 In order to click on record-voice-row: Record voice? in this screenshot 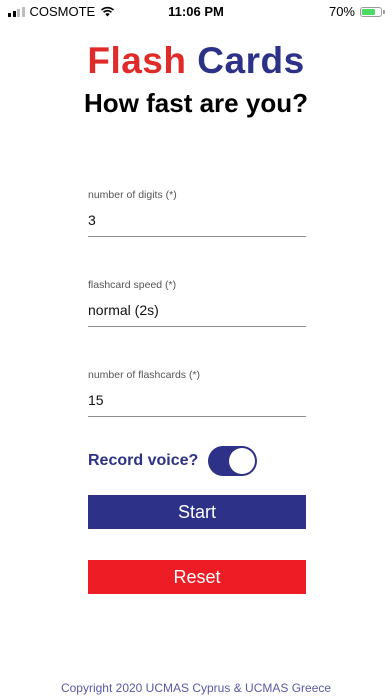, I will do `click(197, 461)`.